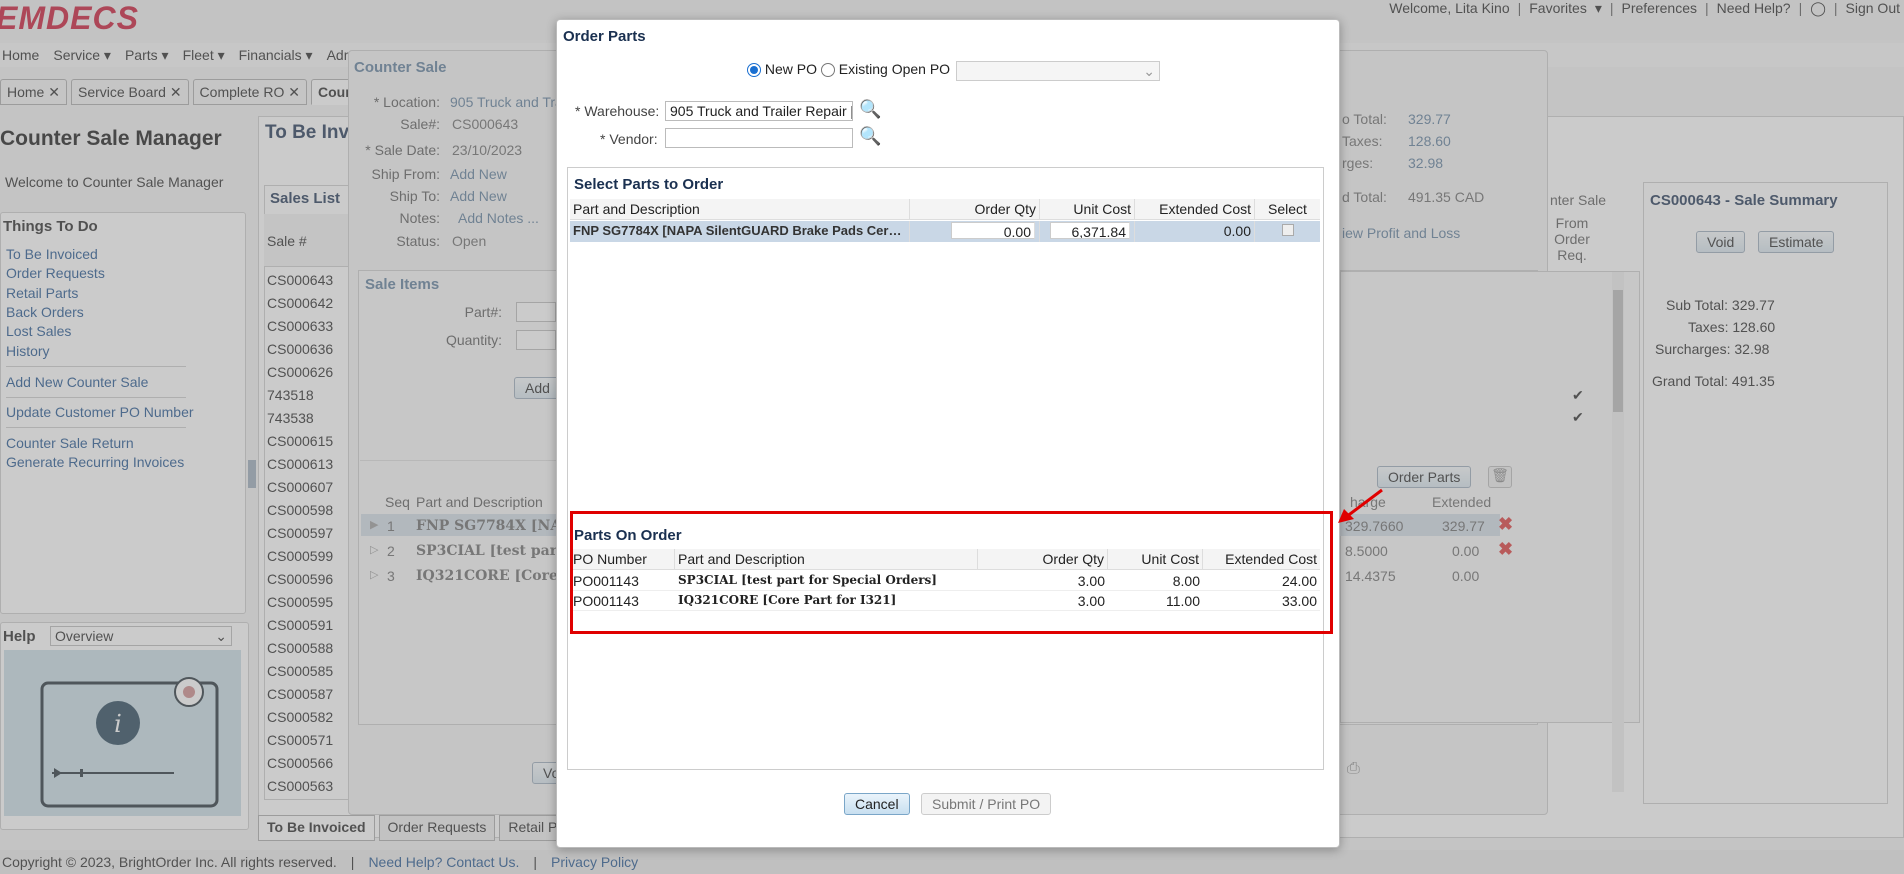  I want to click on modal-title: Order Parts, so click(604, 36).